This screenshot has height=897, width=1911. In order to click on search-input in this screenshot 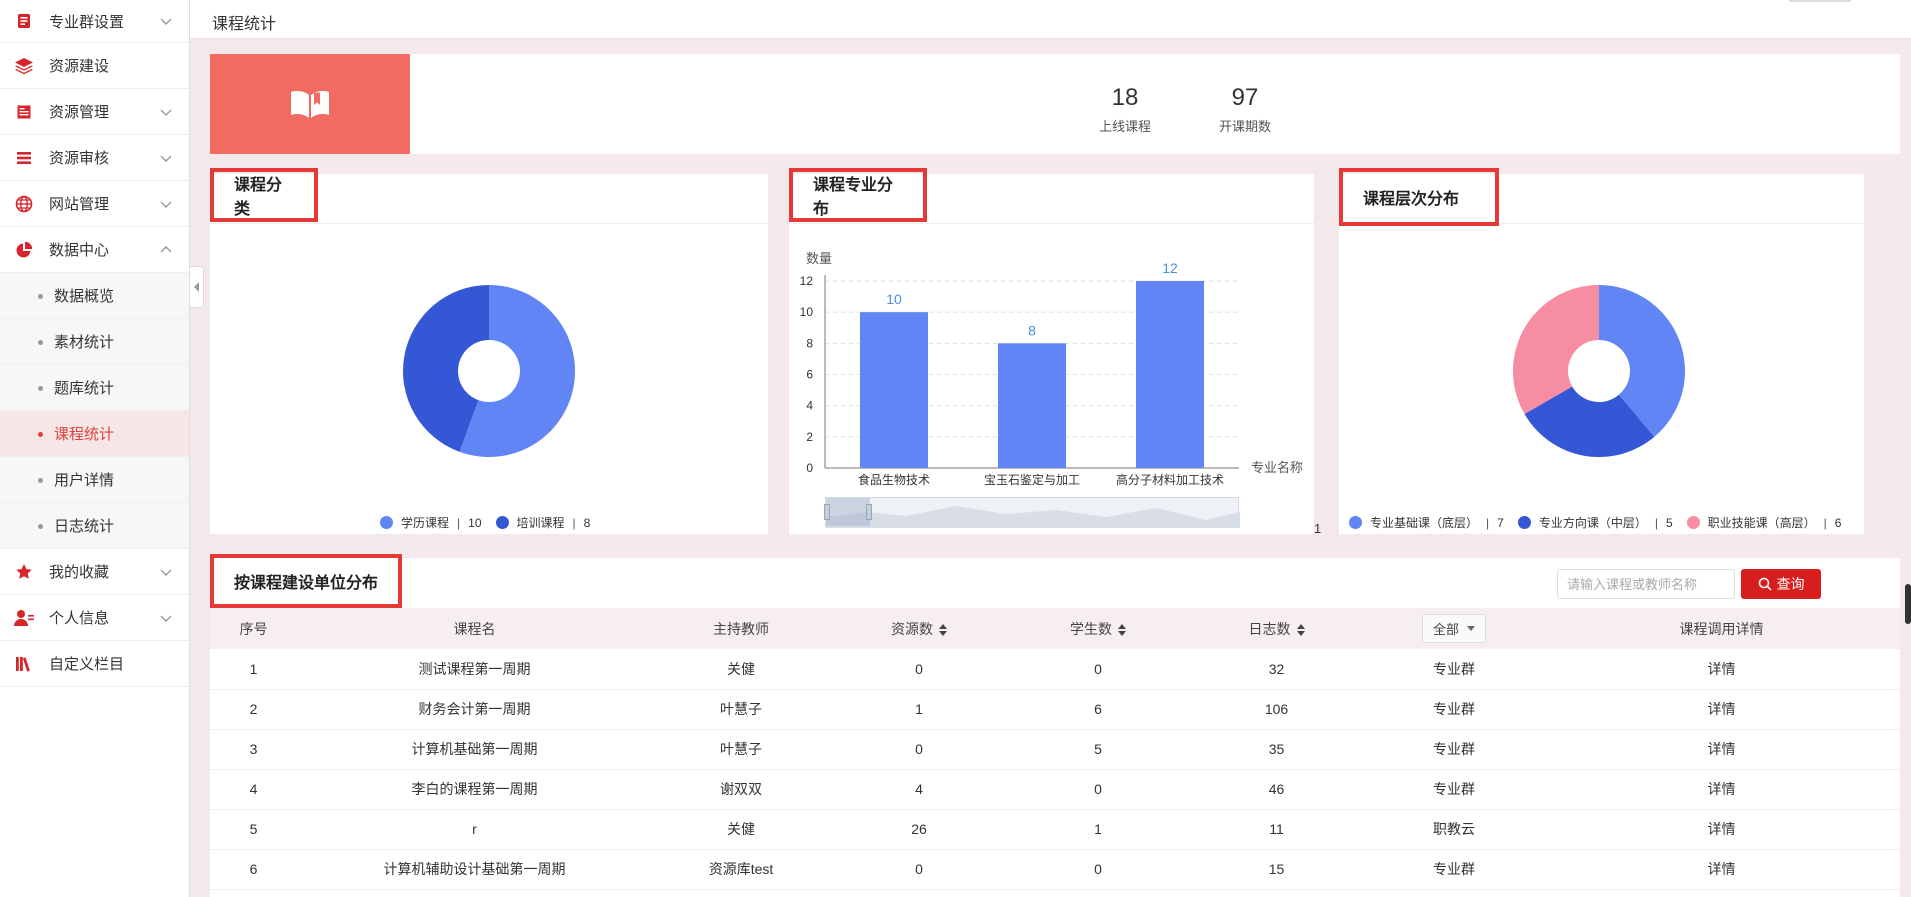, I will do `click(1646, 584)`.